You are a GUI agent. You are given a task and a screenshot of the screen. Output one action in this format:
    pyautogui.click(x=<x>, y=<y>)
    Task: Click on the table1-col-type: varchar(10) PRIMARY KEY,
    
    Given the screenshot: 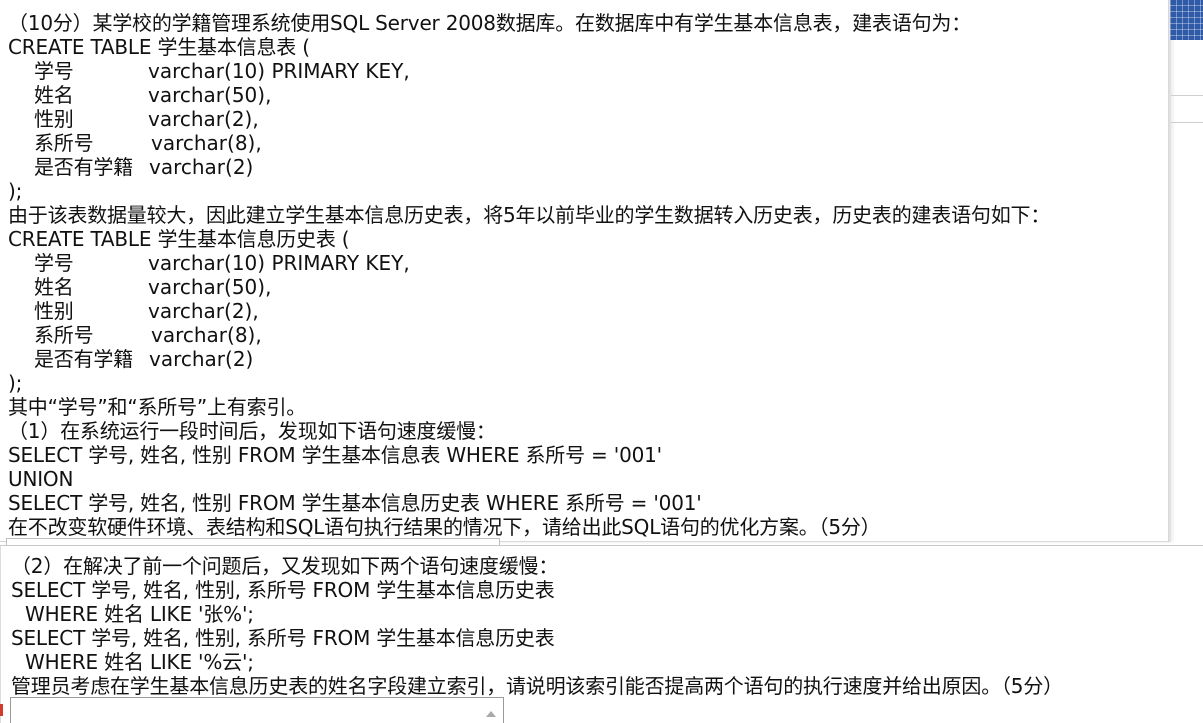 What is the action you would take?
    pyautogui.click(x=279, y=71)
    